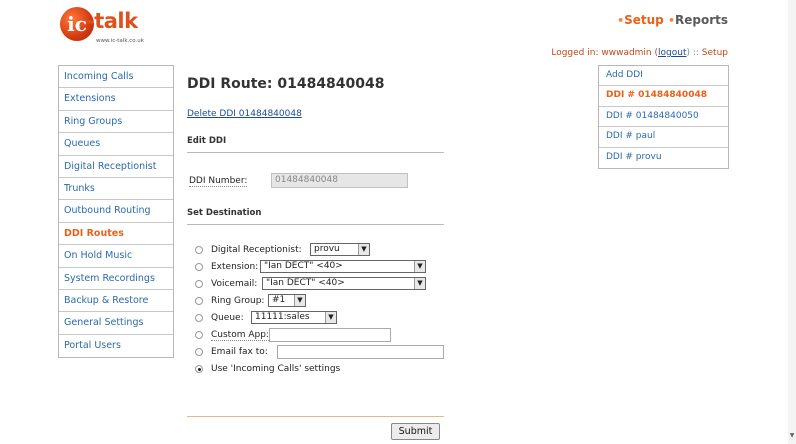 Image resolution: width=796 pixels, height=444 pixels. I want to click on submit-button: Submit, so click(415, 431).